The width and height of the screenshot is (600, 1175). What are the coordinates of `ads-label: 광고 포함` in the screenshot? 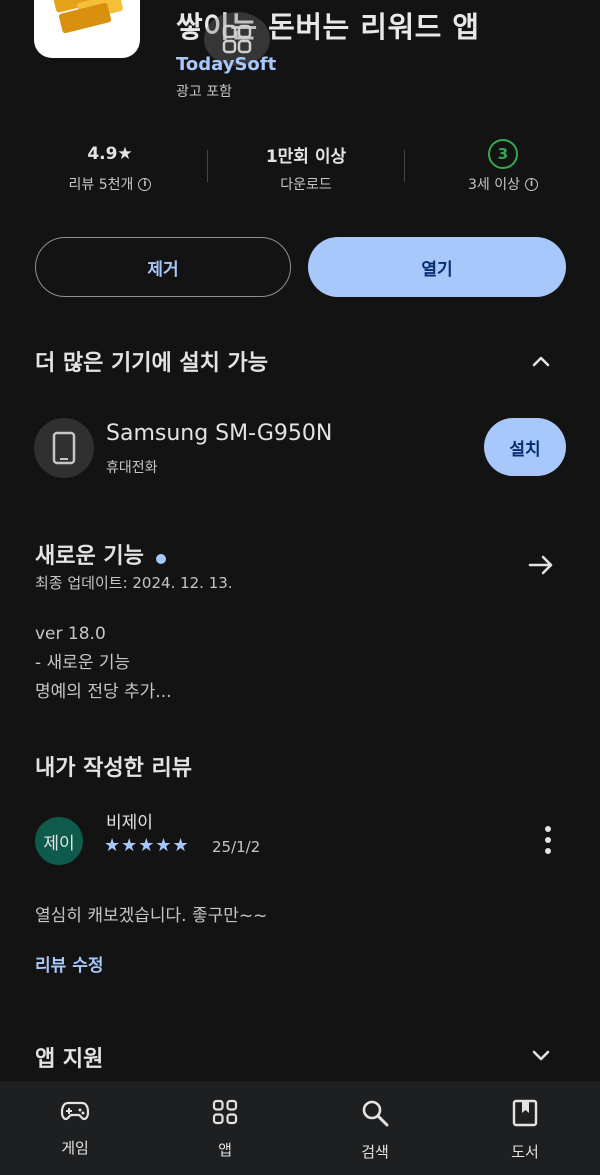 It's located at (204, 92).